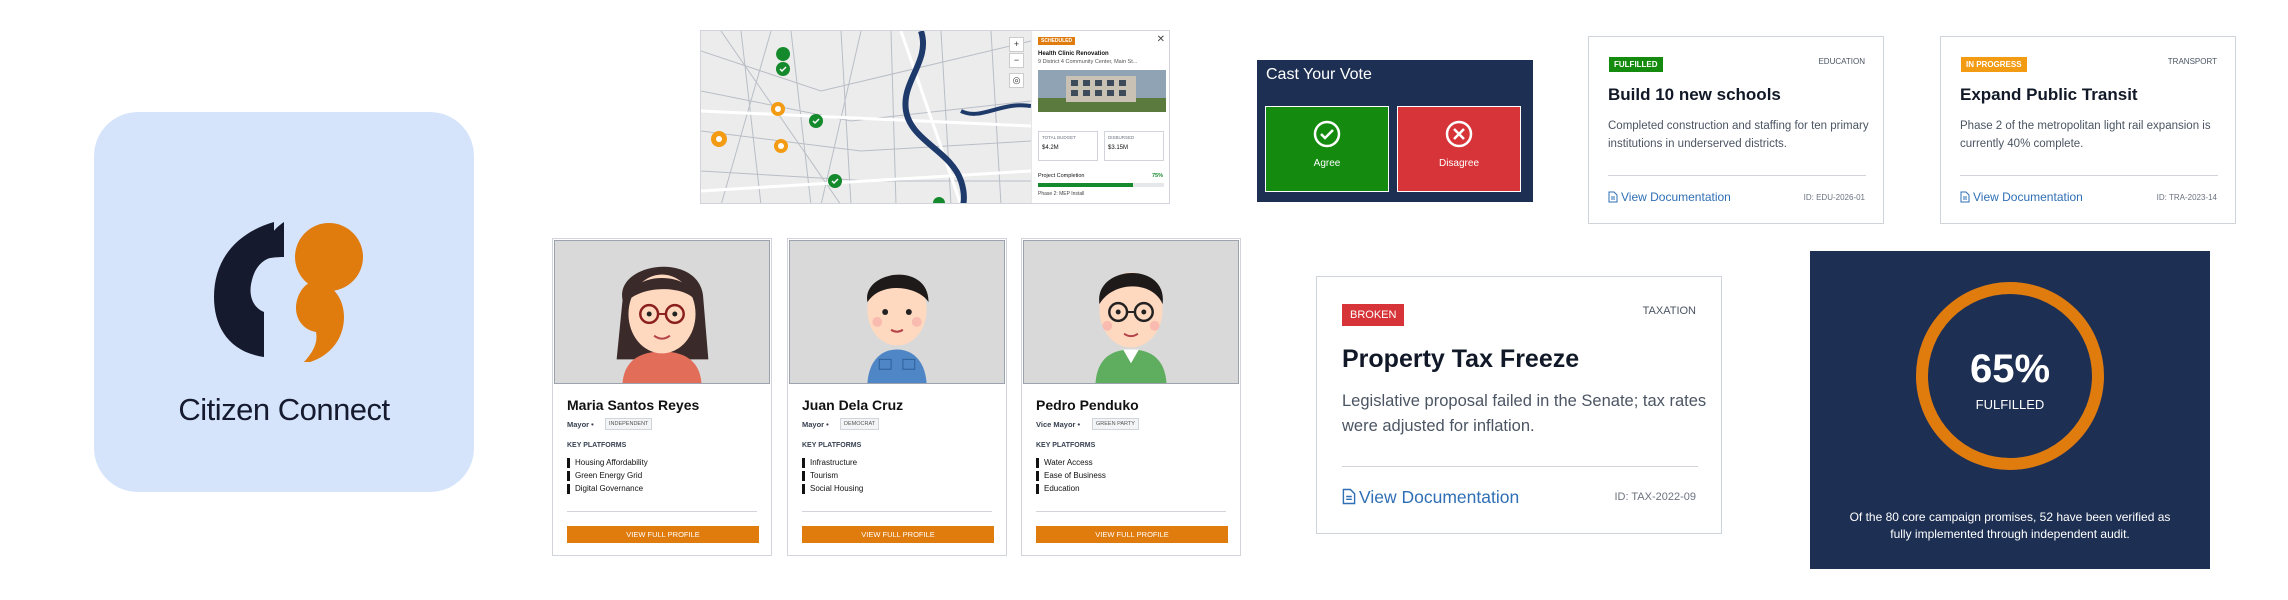  I want to click on x-circle-icon, so click(1459, 134).